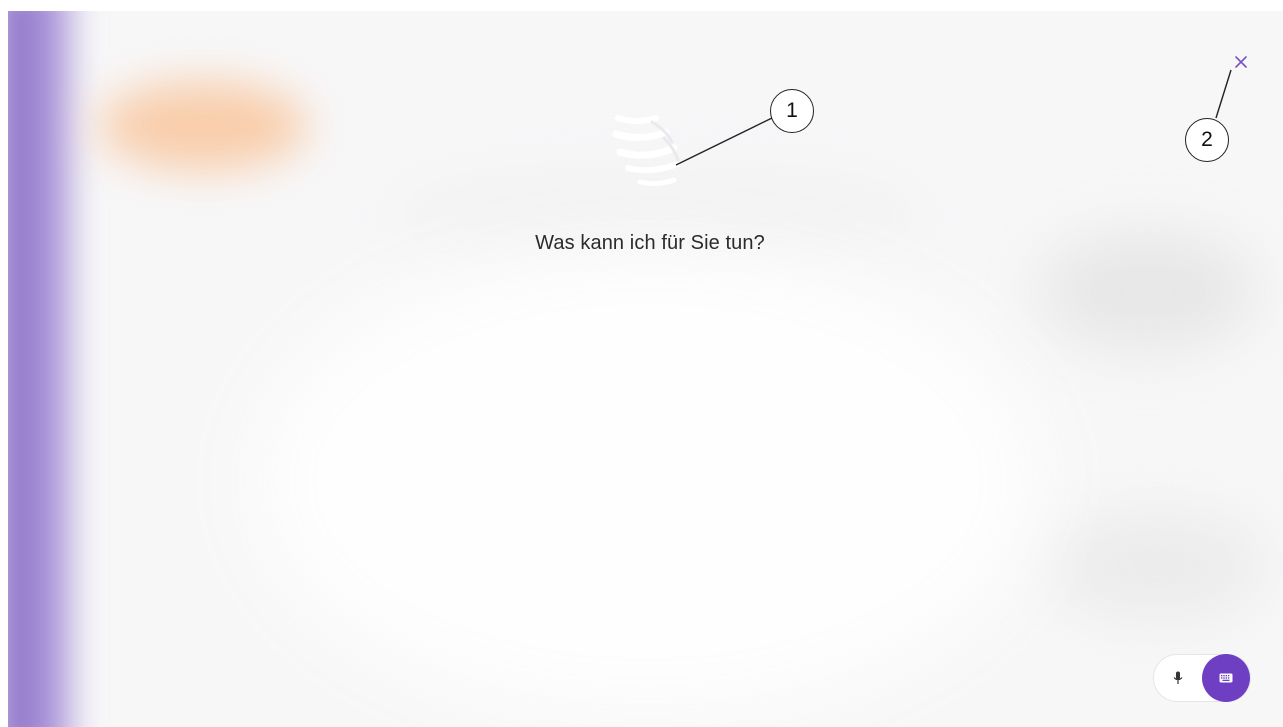 The image size is (1283, 727). Describe the element at coordinates (792, 111) in the screenshot. I see `callout-marker: 1` at that location.